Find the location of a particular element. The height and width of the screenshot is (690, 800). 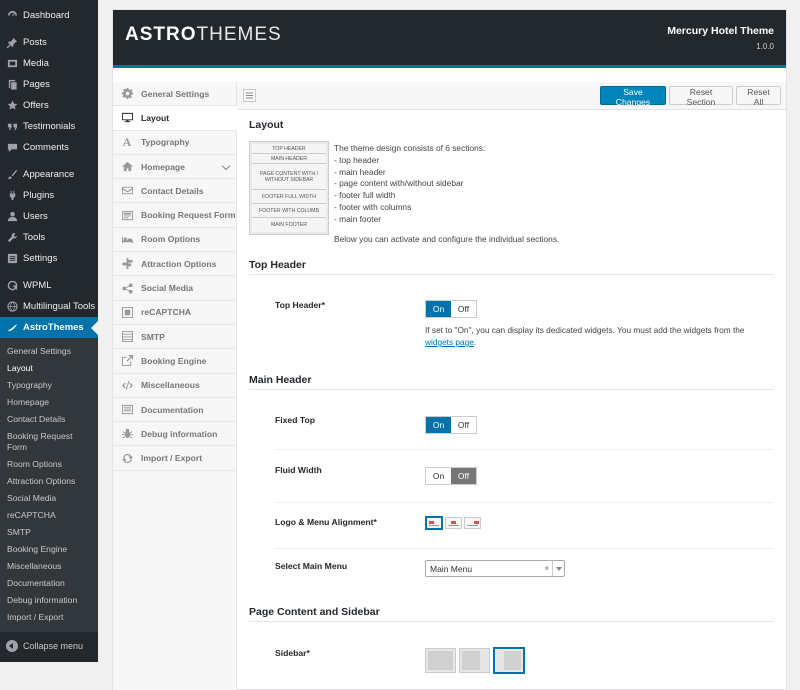

submenu-item: Debug information is located at coordinates (49, 600).